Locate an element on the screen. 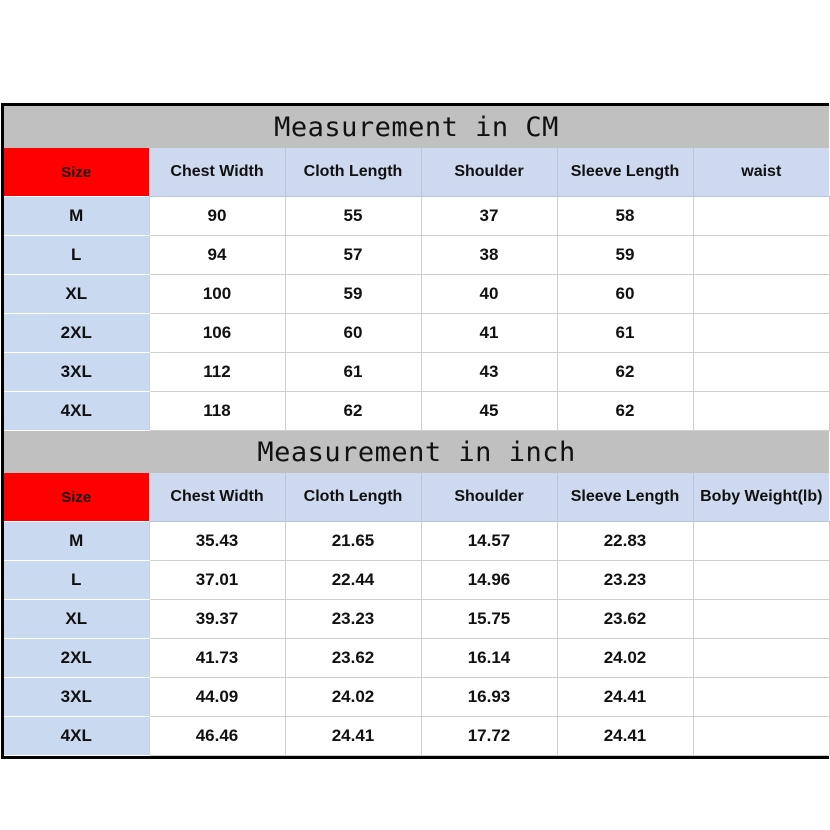  cell-shoulder: 14.57 is located at coordinates (489, 541).